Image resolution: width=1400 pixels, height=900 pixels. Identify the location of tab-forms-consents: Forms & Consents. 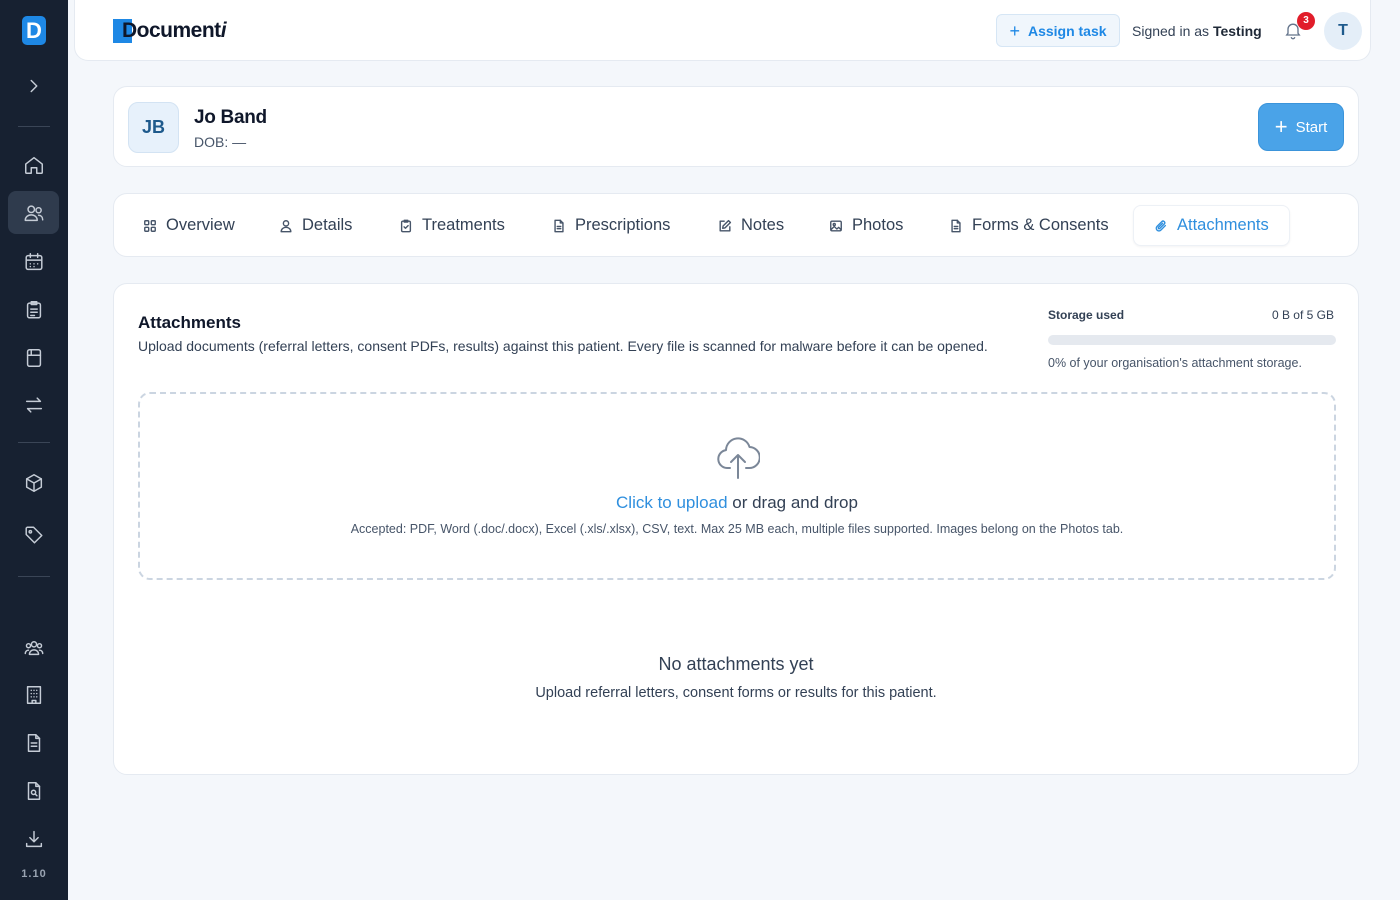
(1029, 225).